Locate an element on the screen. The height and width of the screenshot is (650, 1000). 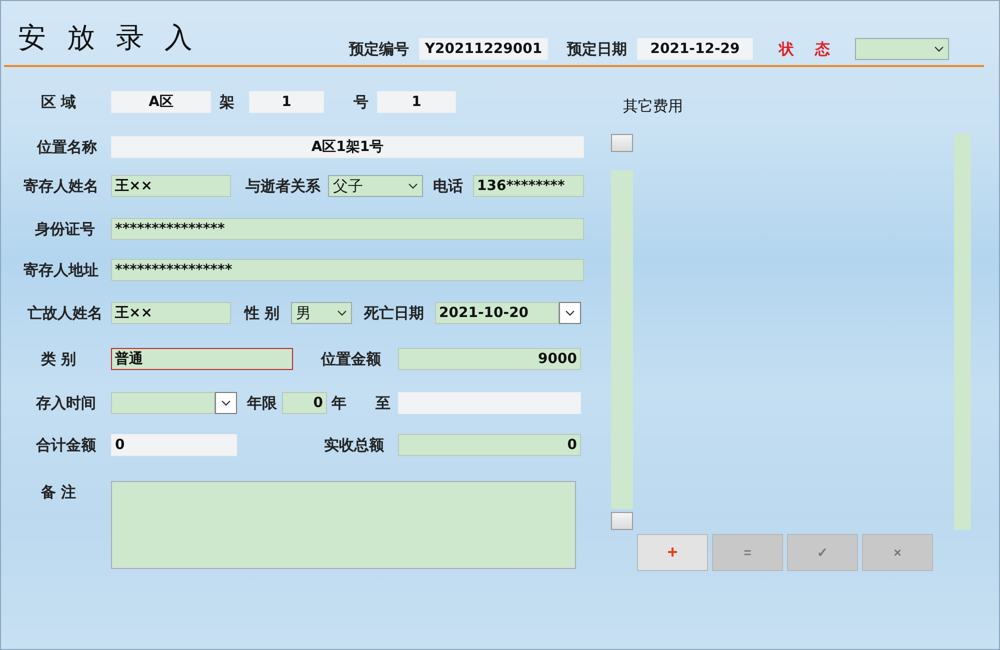
field-label: 实收总额 is located at coordinates (354, 445).